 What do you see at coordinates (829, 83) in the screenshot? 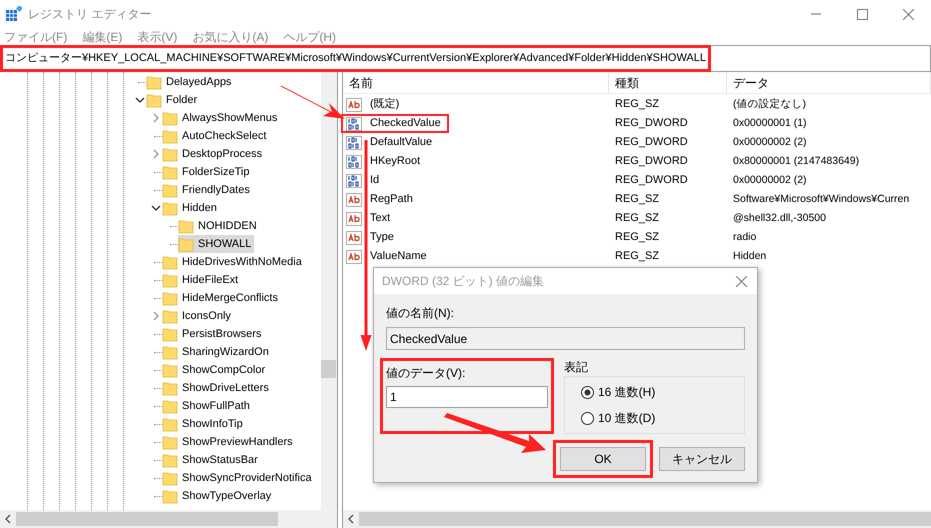
I see `column-header: データ` at bounding box center [829, 83].